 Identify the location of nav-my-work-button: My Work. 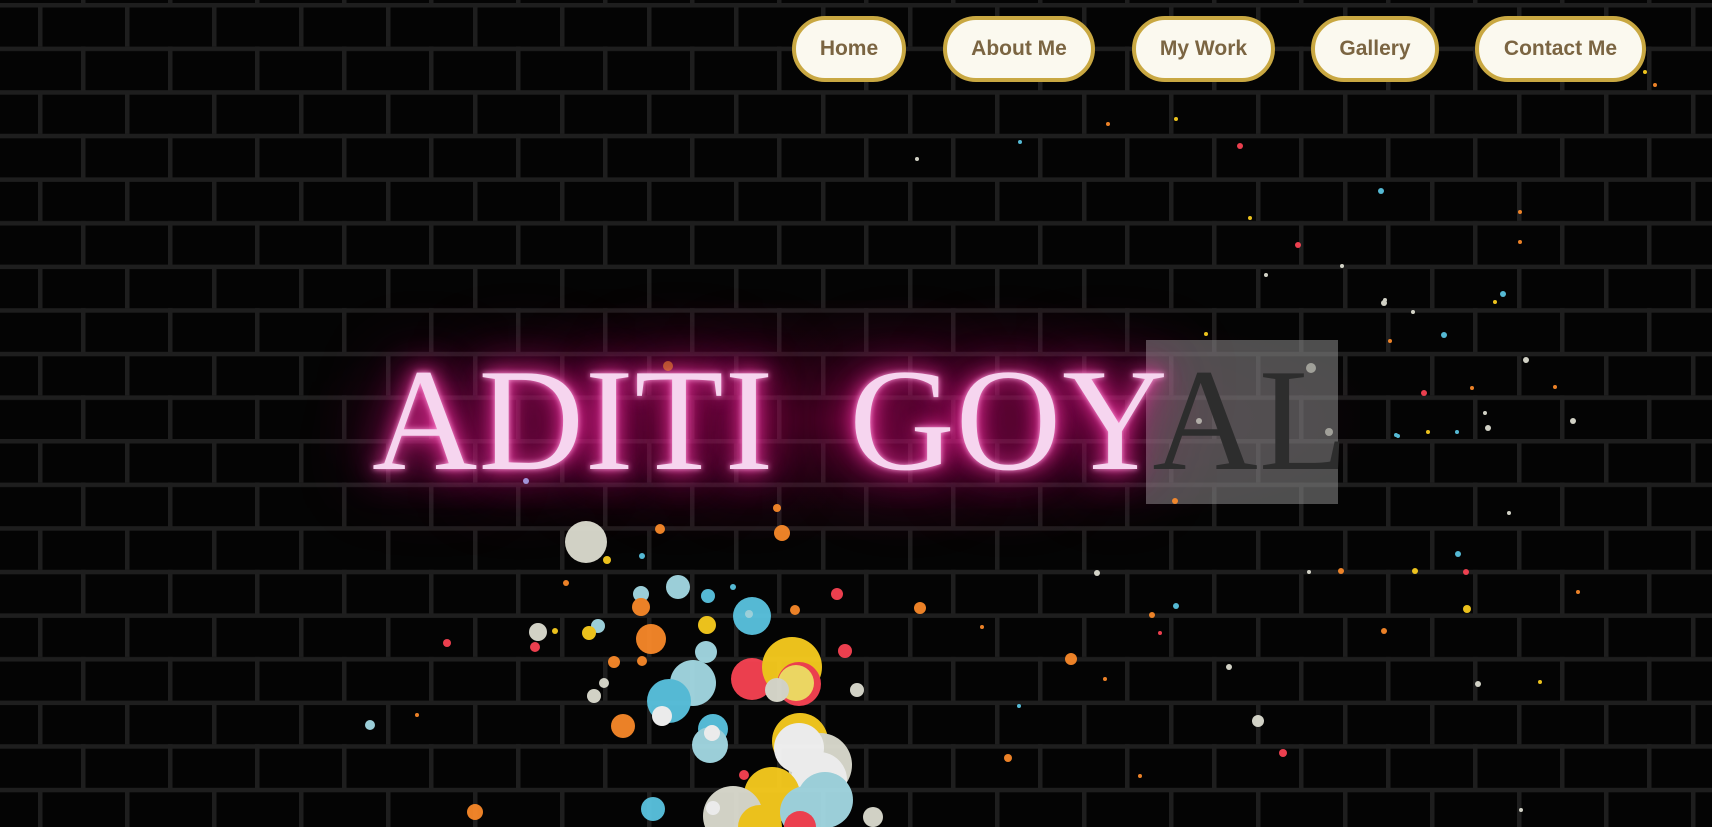
(1203, 49).